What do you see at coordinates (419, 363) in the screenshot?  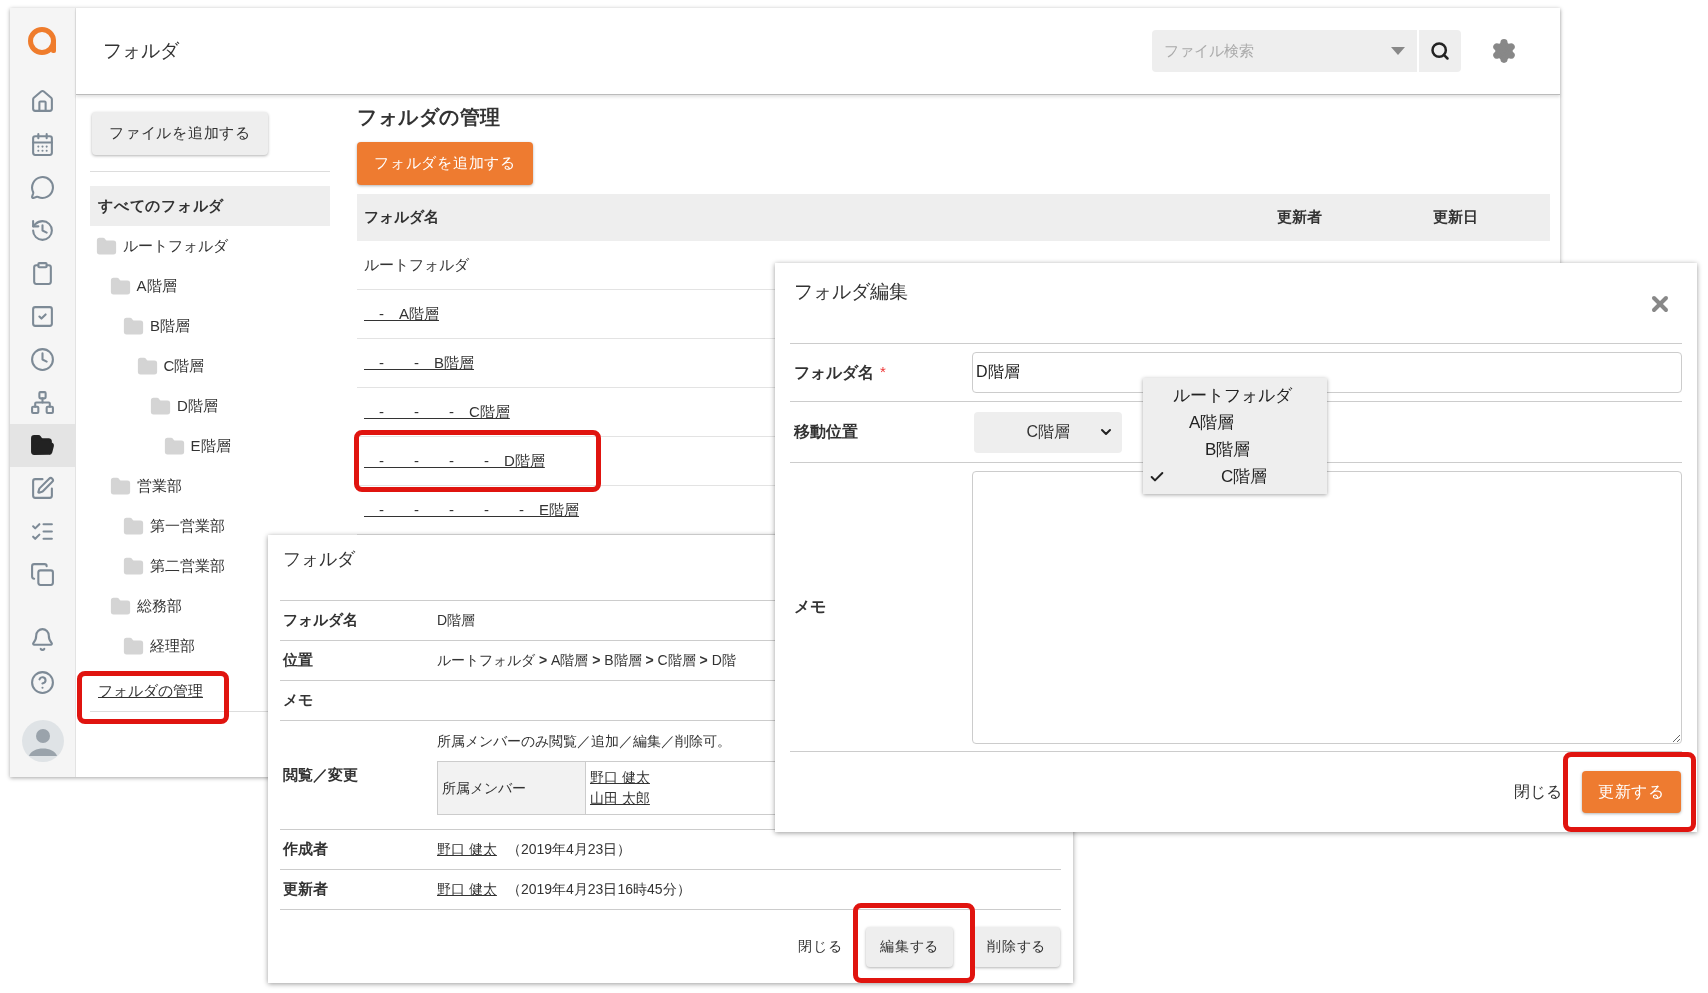 I see `folder-link: - - B階層` at bounding box center [419, 363].